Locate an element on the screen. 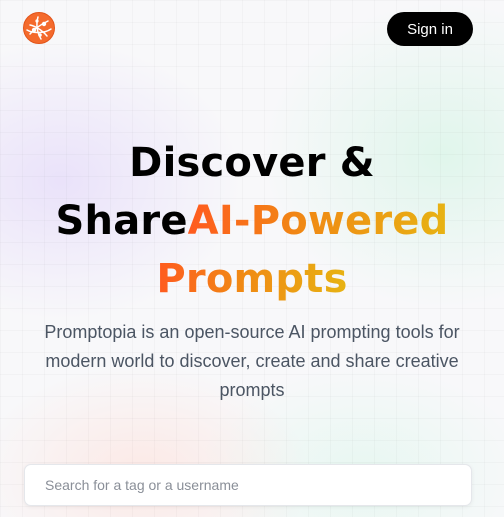 The width and height of the screenshot is (504, 517). hero-title-line1: Discover & is located at coordinates (252, 163).